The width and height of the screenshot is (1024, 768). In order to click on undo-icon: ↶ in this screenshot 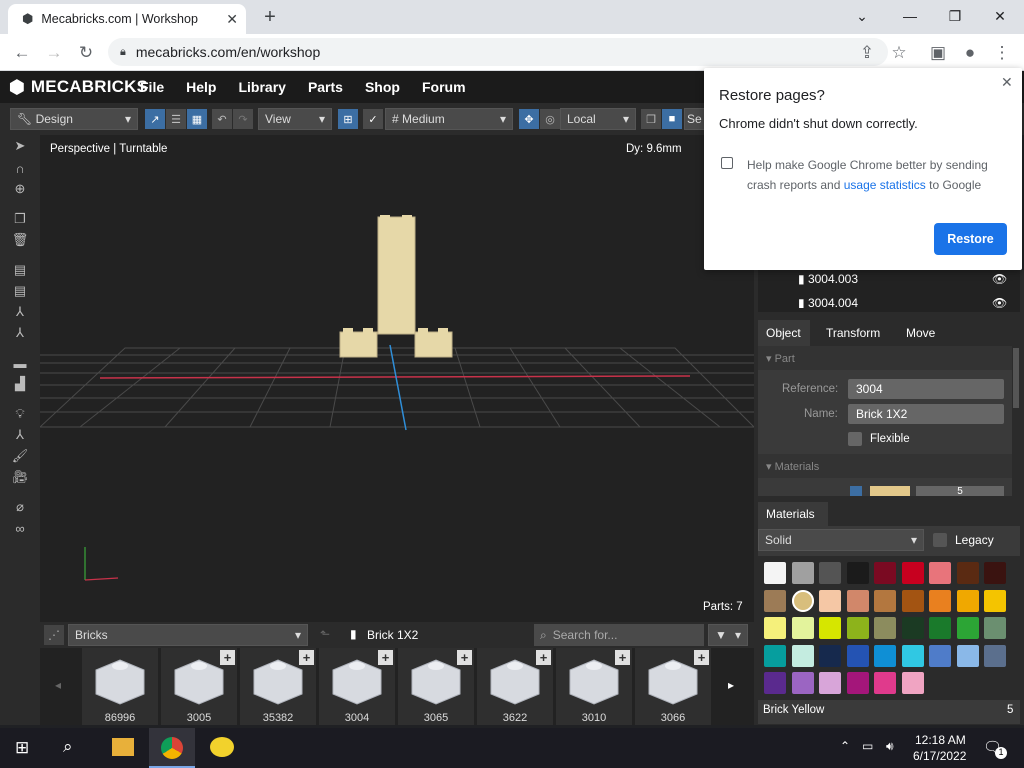, I will do `click(222, 119)`.